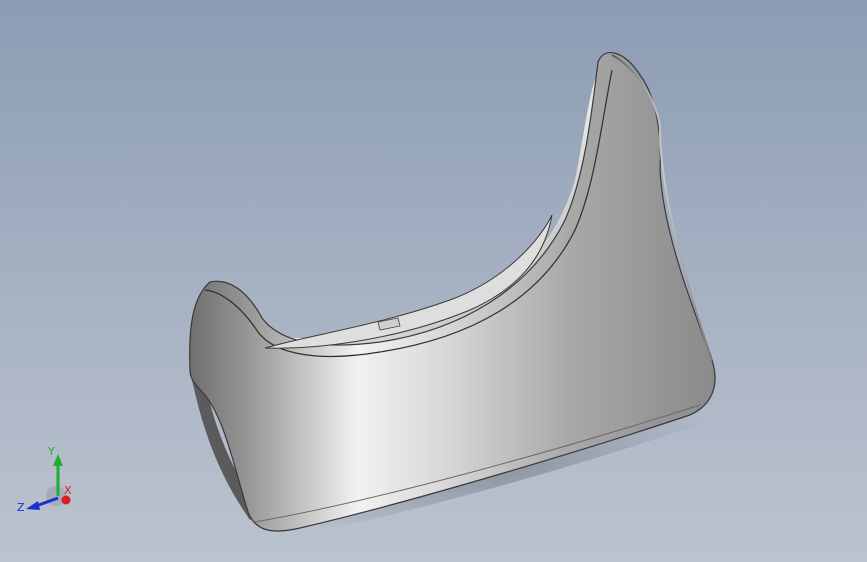 This screenshot has height=562, width=867. What do you see at coordinates (21, 507) in the screenshot?
I see `z-axis-label: Z` at bounding box center [21, 507].